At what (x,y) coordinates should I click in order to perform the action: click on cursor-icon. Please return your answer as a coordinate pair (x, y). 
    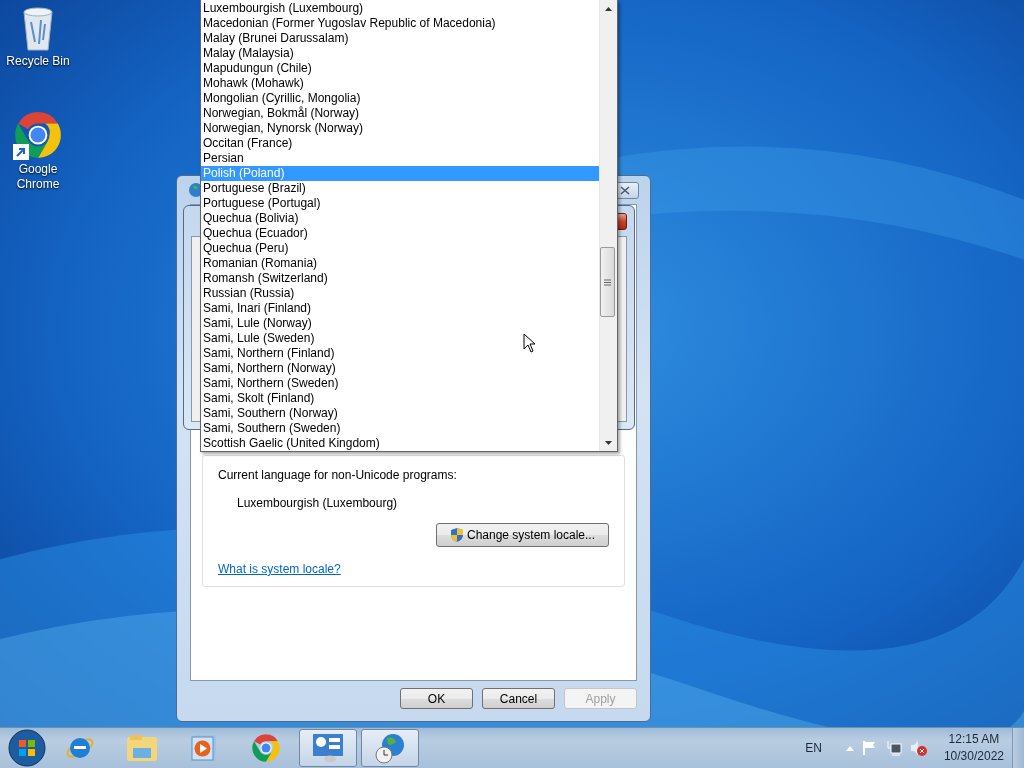
    Looking at the image, I should click on (529, 343).